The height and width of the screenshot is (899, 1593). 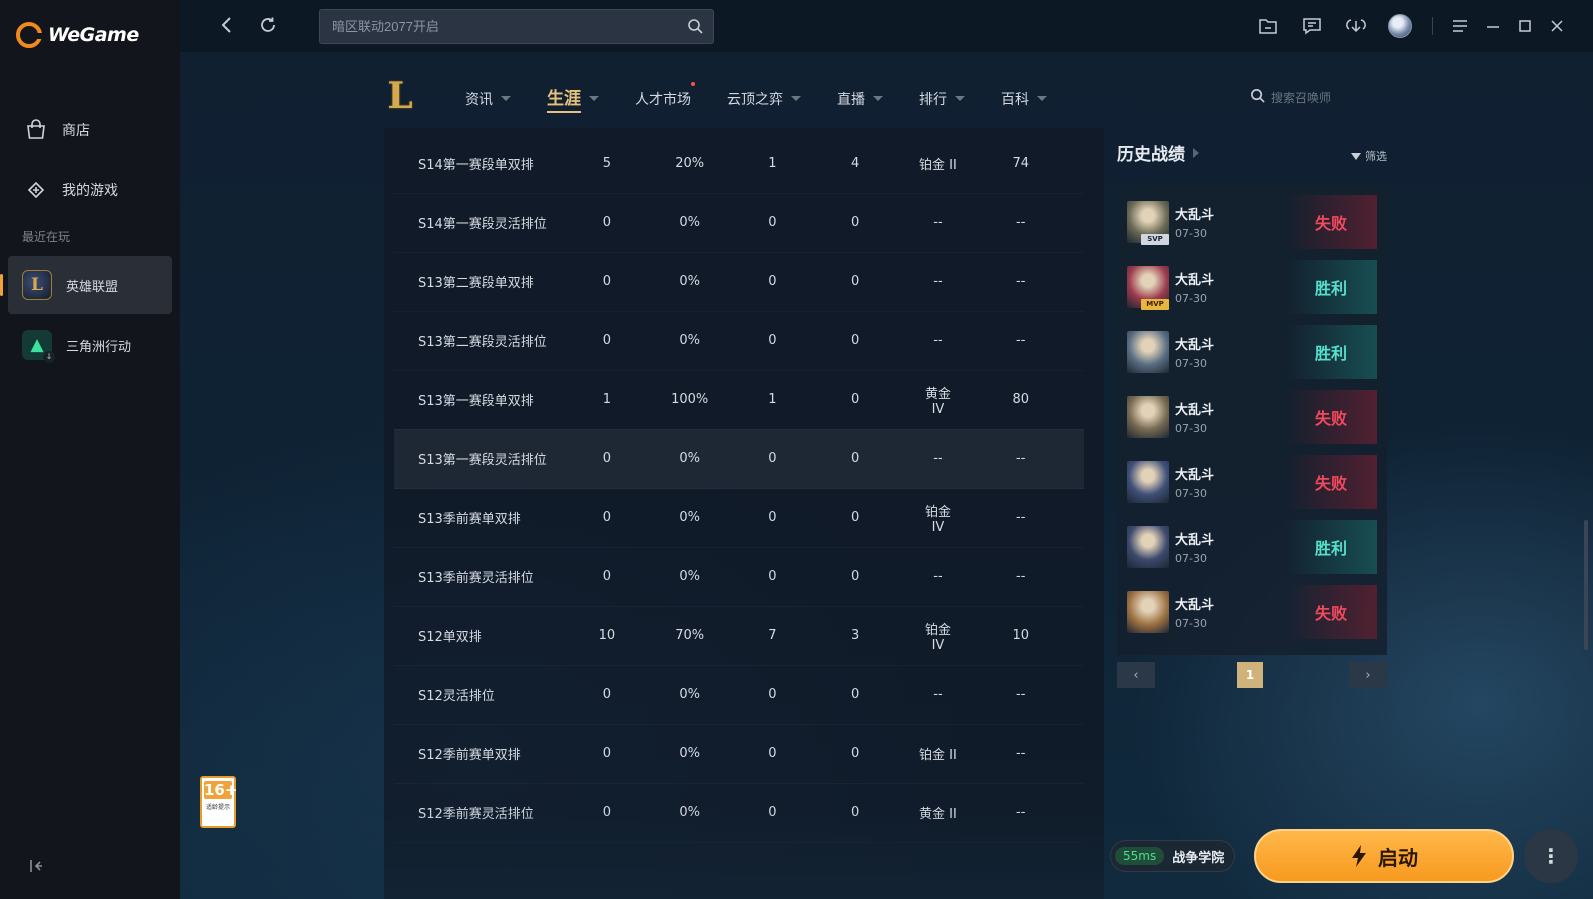 I want to click on download-icon, so click(x=1356, y=26).